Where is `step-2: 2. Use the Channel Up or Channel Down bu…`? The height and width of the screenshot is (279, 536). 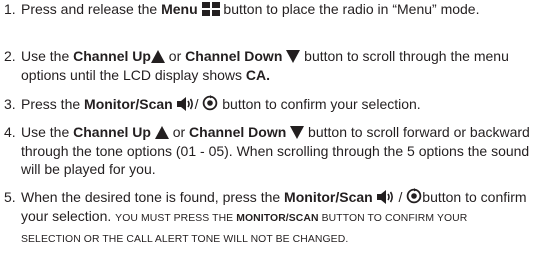 step-2: 2. Use the Channel Up or Channel Down bu… is located at coordinates (267, 65).